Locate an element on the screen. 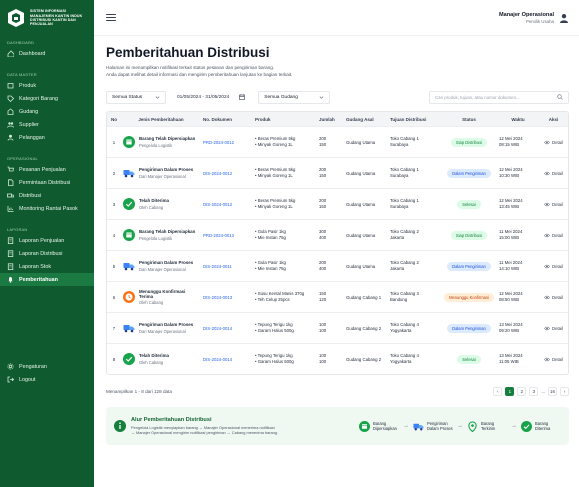 Image resolution: width=579 pixels, height=487 pixels. prev-page-button: ‹ is located at coordinates (498, 391).